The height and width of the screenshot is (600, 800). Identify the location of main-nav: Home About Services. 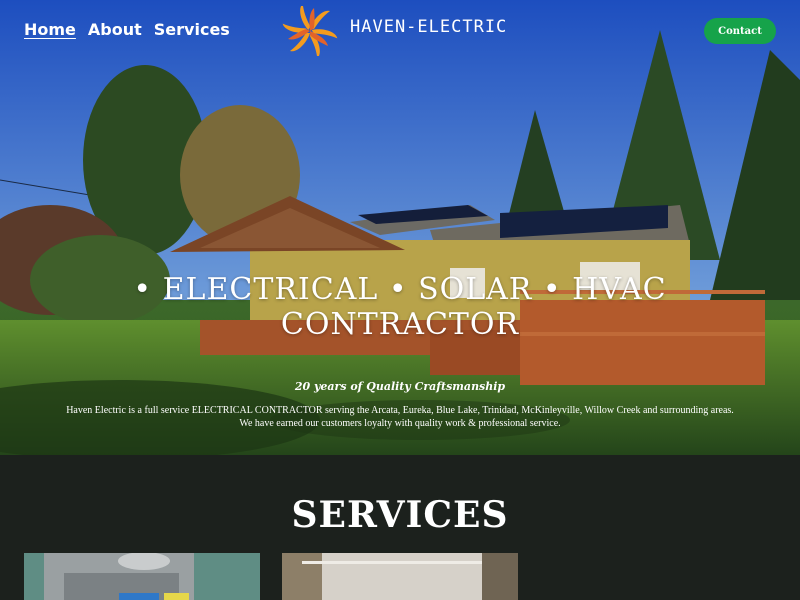
(127, 29).